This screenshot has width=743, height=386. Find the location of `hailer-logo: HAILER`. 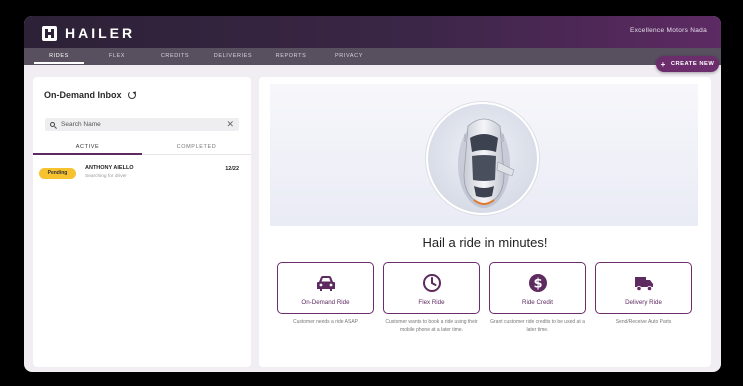

hailer-logo: HAILER is located at coordinates (88, 33).